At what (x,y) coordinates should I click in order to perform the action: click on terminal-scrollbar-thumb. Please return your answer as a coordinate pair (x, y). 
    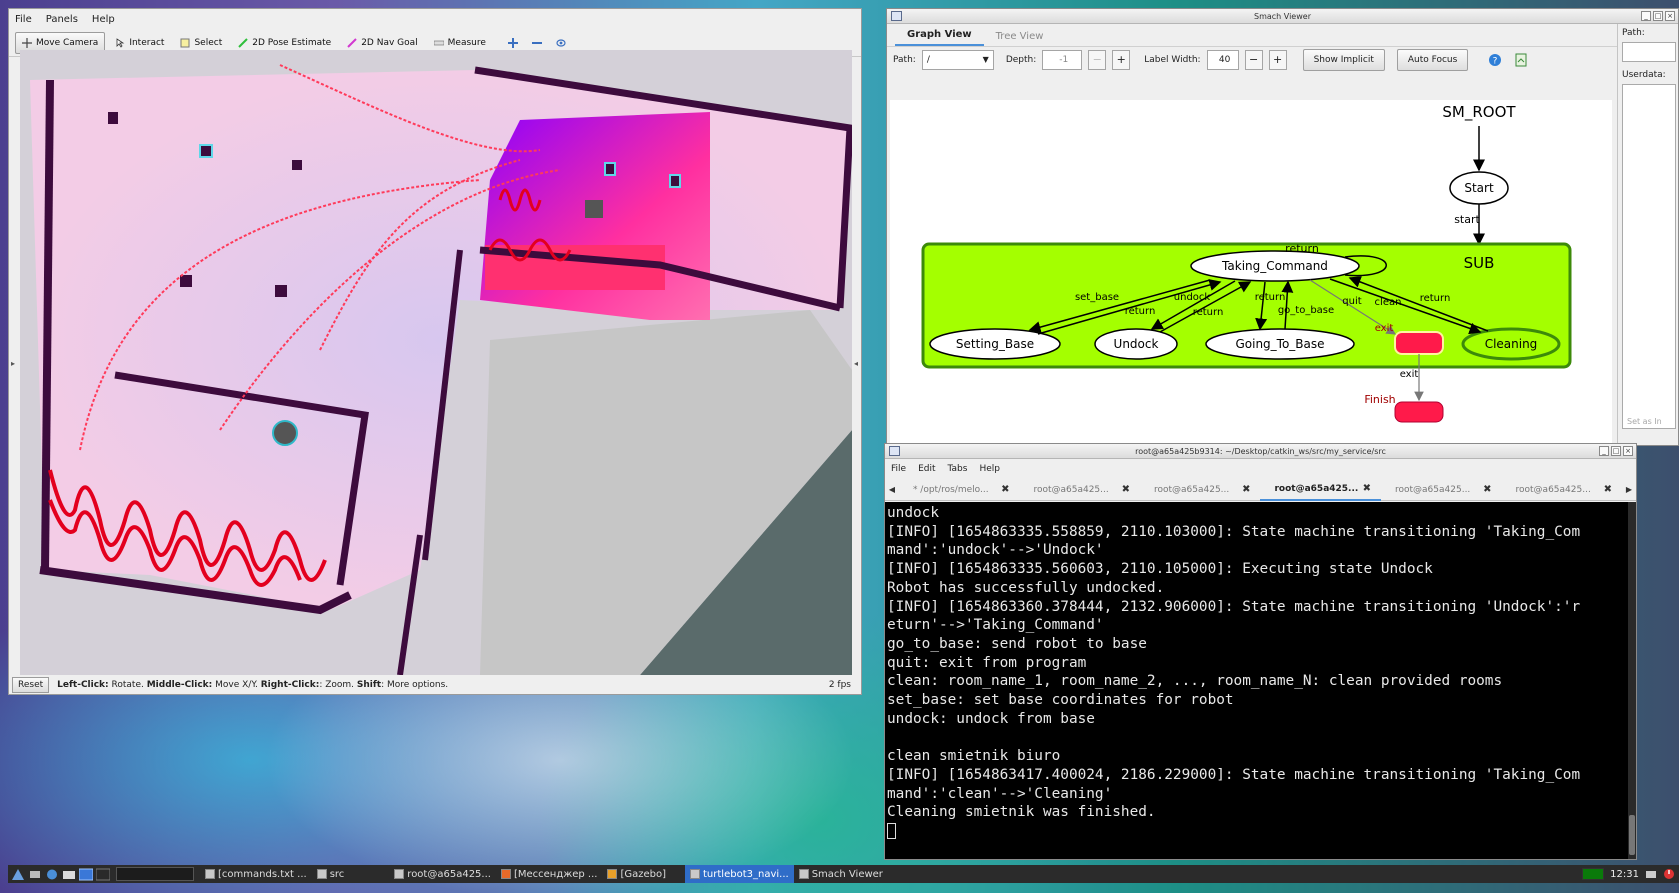
    Looking at the image, I should click on (1632, 835).